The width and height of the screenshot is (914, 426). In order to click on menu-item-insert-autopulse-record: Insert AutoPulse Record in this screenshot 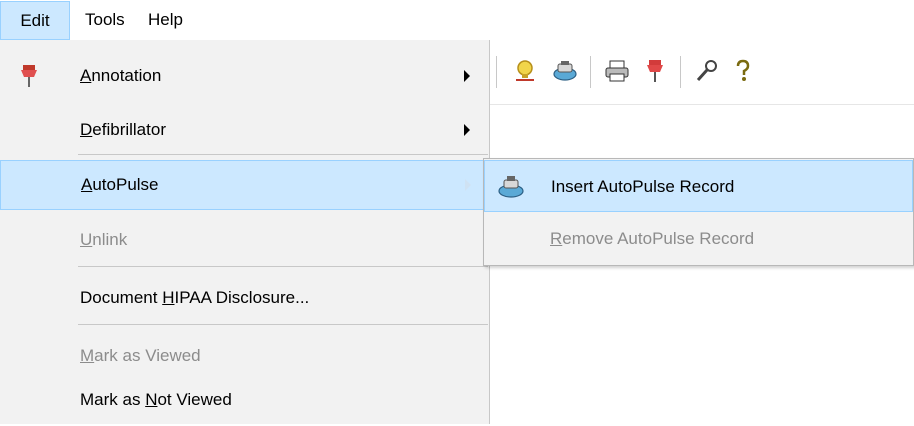, I will do `click(698, 186)`.